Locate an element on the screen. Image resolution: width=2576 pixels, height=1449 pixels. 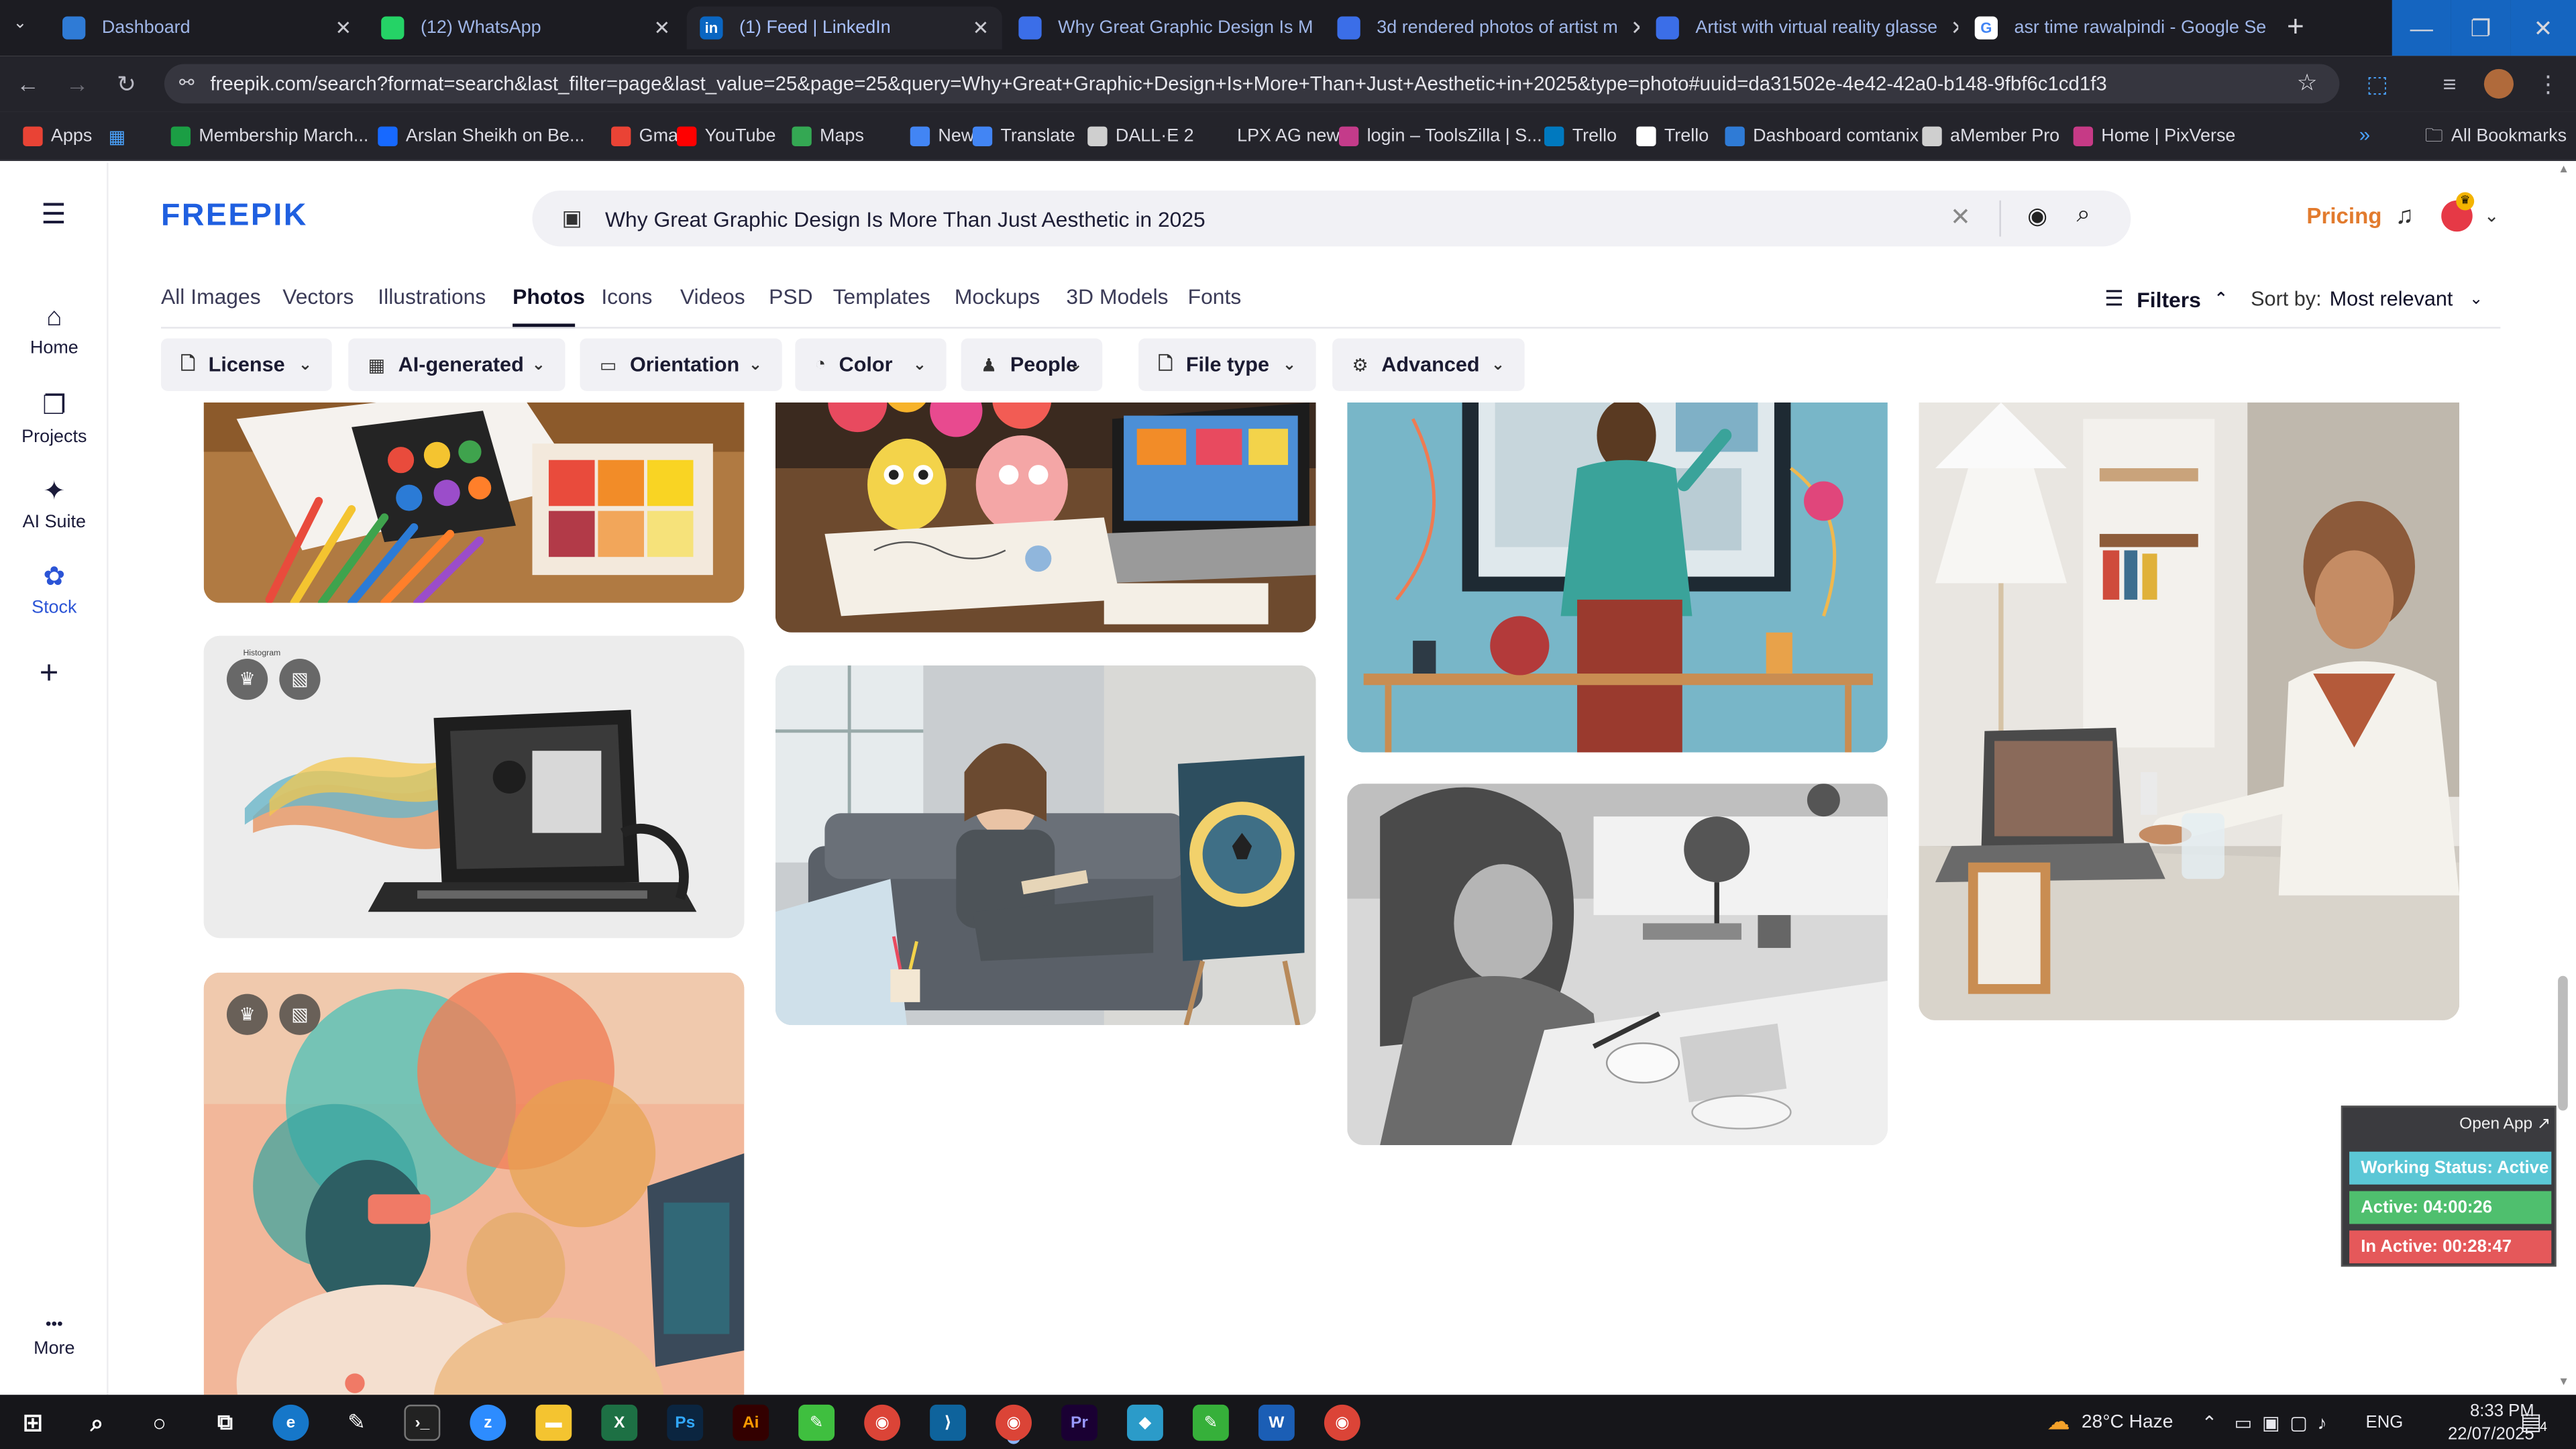
chrome-active-icon: ◉ is located at coordinates (1014, 1422).